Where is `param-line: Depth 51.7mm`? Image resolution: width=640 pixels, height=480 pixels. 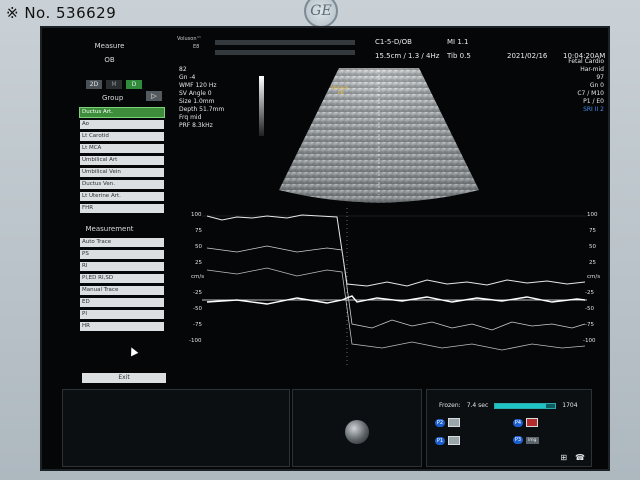
param-line: Depth 51.7mm is located at coordinates (202, 109).